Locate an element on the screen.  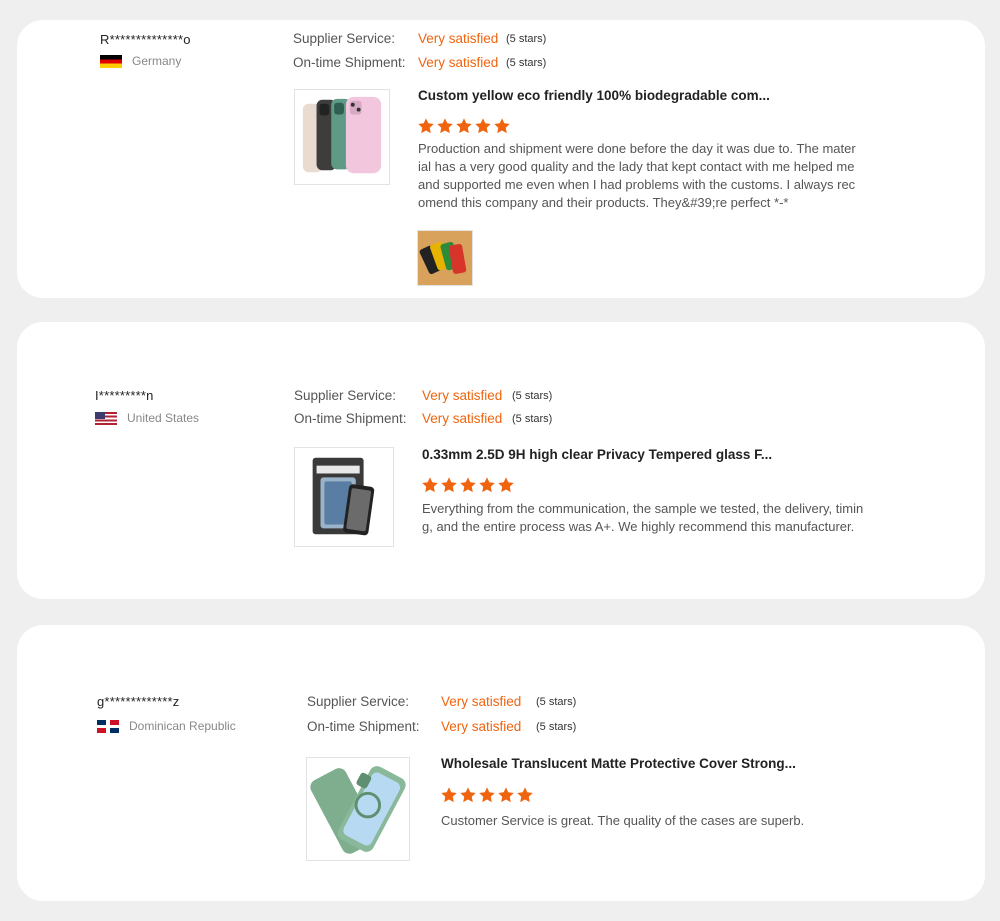
reviewer-country: Dominican Republic is located at coordinates (166, 726).